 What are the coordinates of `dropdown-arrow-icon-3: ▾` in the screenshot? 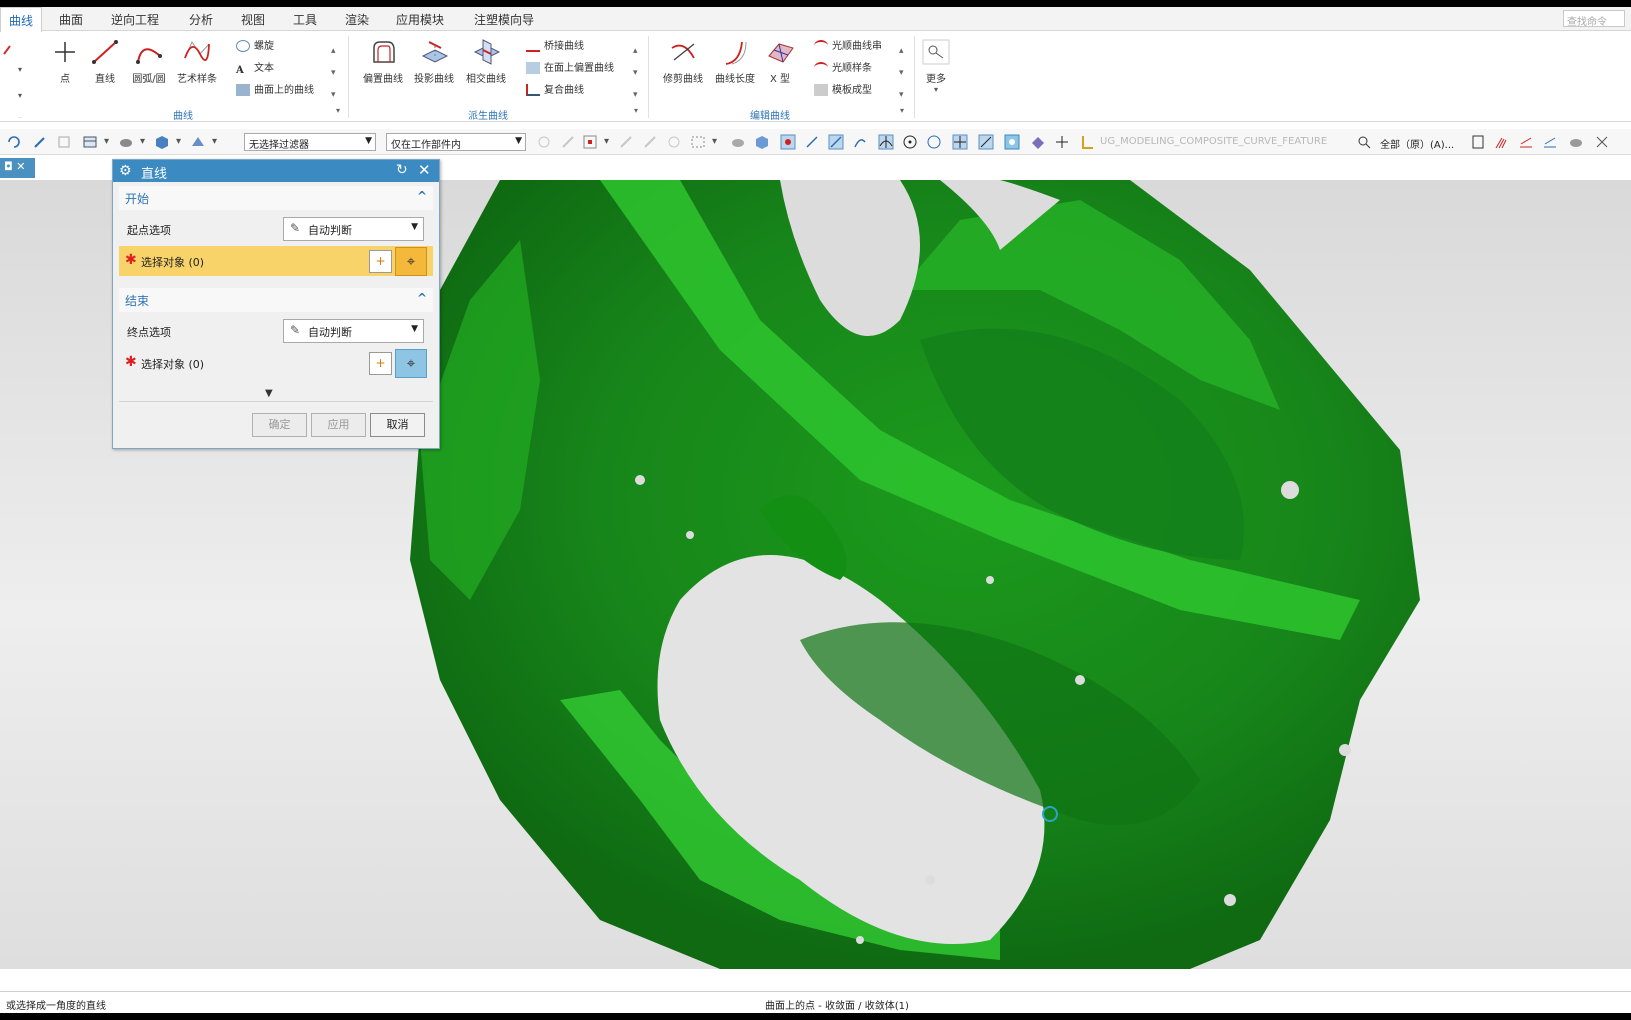 It's located at (178, 141).